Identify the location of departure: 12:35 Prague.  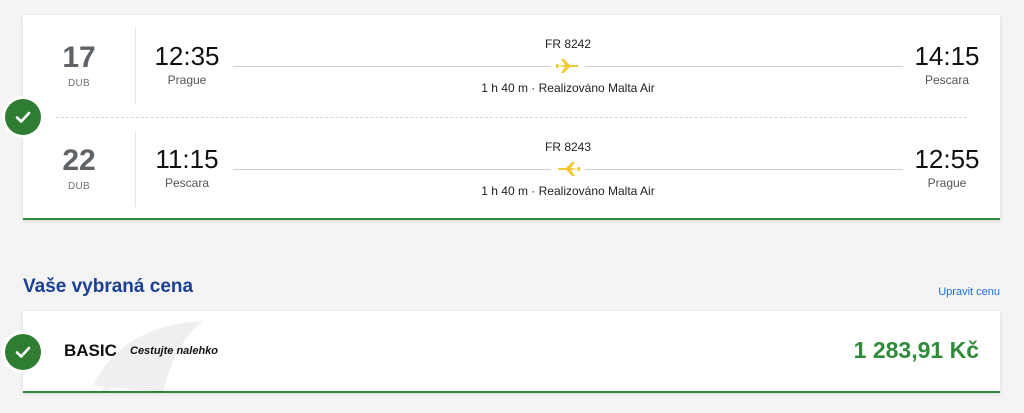
(187, 64).